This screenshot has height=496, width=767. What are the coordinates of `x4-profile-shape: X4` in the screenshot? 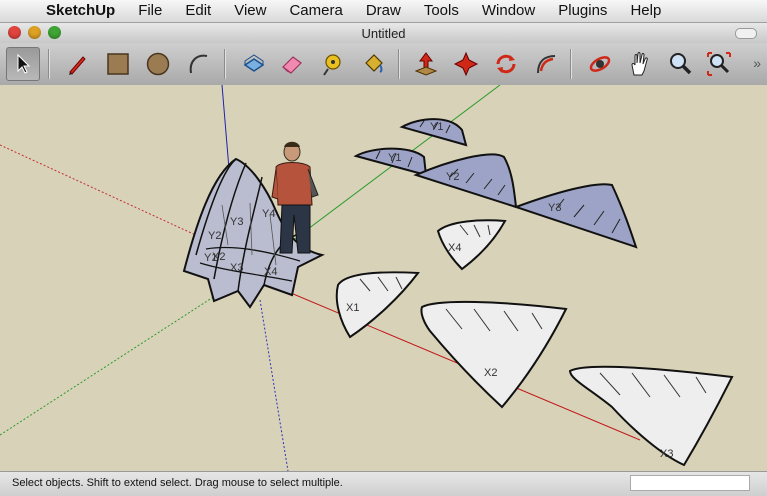 It's located at (471, 245).